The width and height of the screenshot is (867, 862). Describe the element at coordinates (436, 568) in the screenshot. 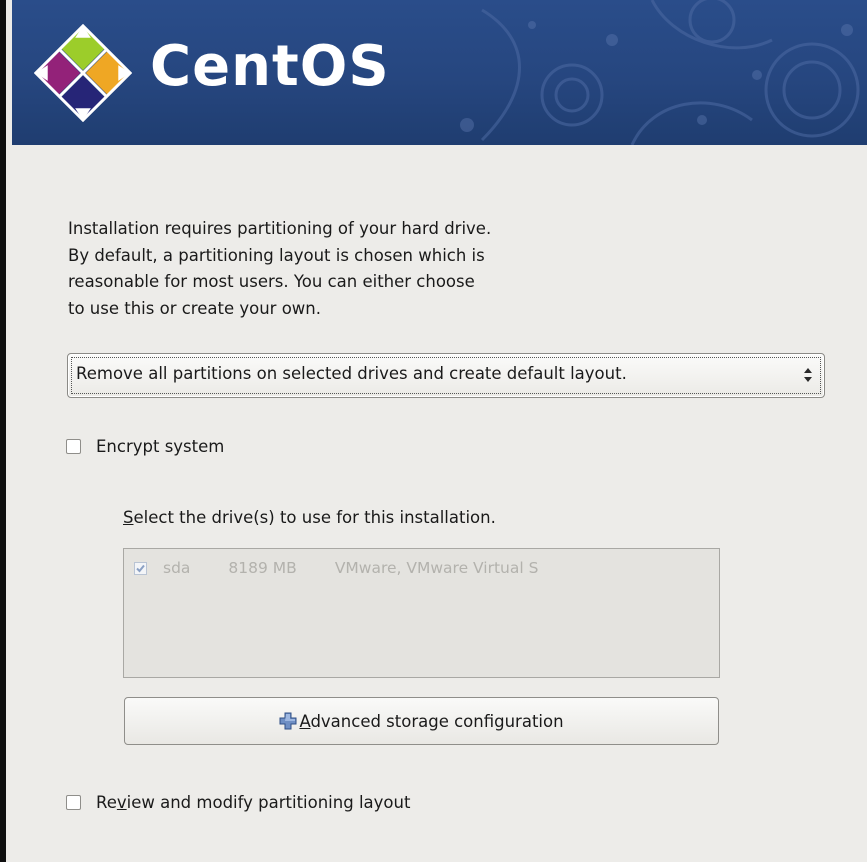

I see `drive-model: VMware, VMware Virtual S` at that location.